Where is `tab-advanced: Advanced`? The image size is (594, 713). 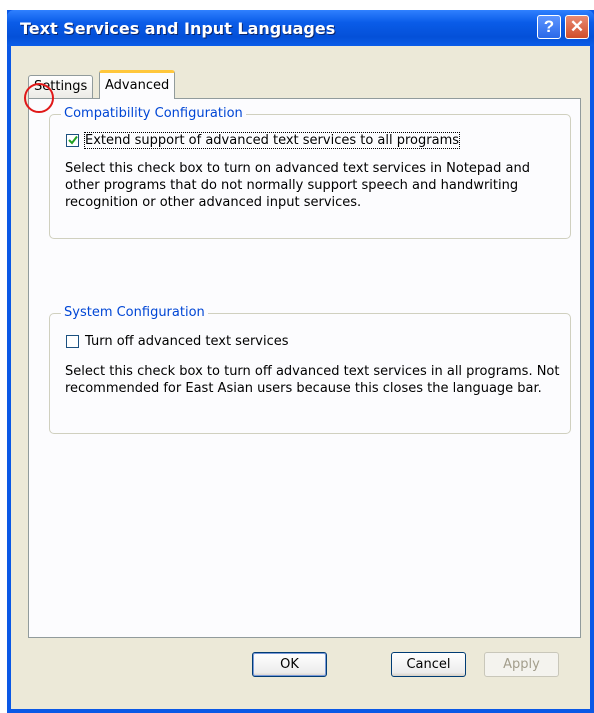 tab-advanced: Advanced is located at coordinates (137, 84).